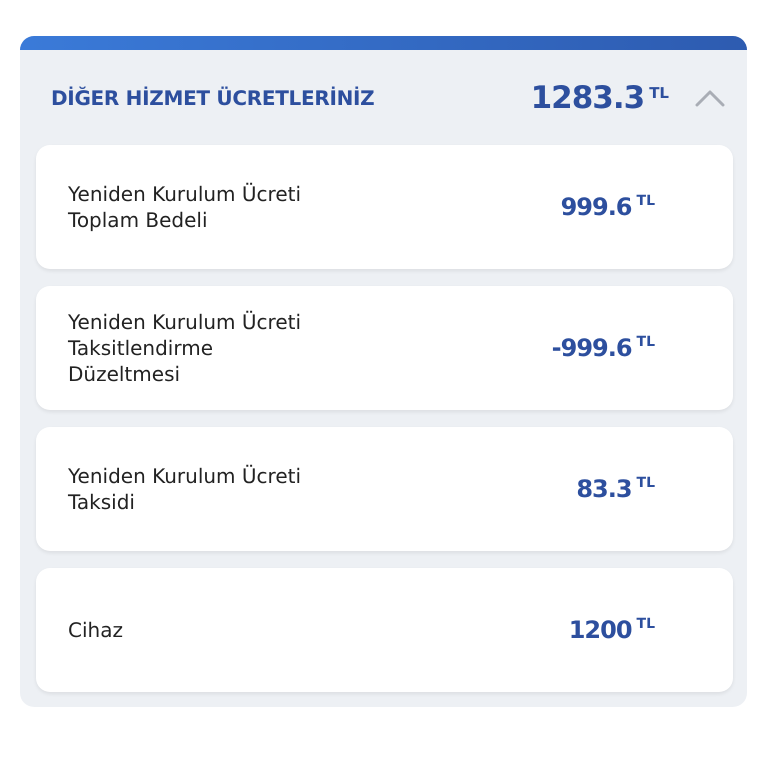 The width and height of the screenshot is (768, 768). I want to click on fee-amount: 83.3, so click(604, 489).